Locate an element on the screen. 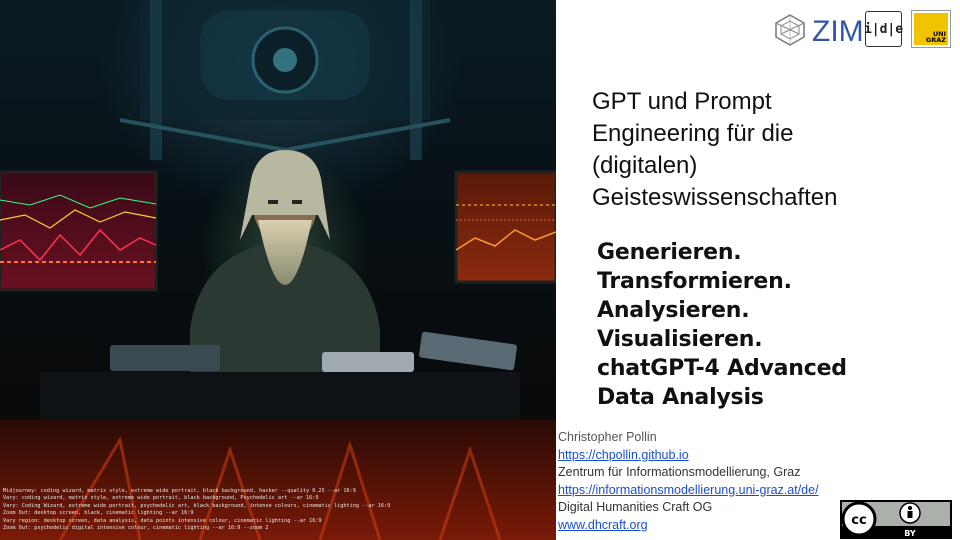  company-name: Digital Humanities Craft OG is located at coordinates (635, 507).